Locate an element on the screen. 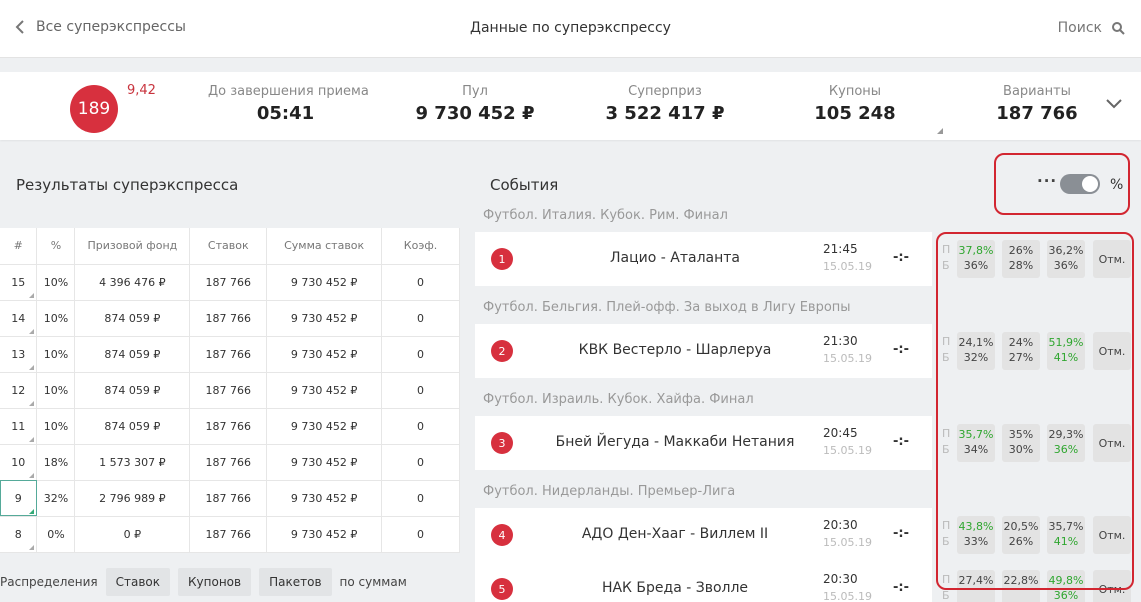  table-row: 13 10% 874 059 ₽187 766 9 730 452 ₽0 is located at coordinates (230, 354).